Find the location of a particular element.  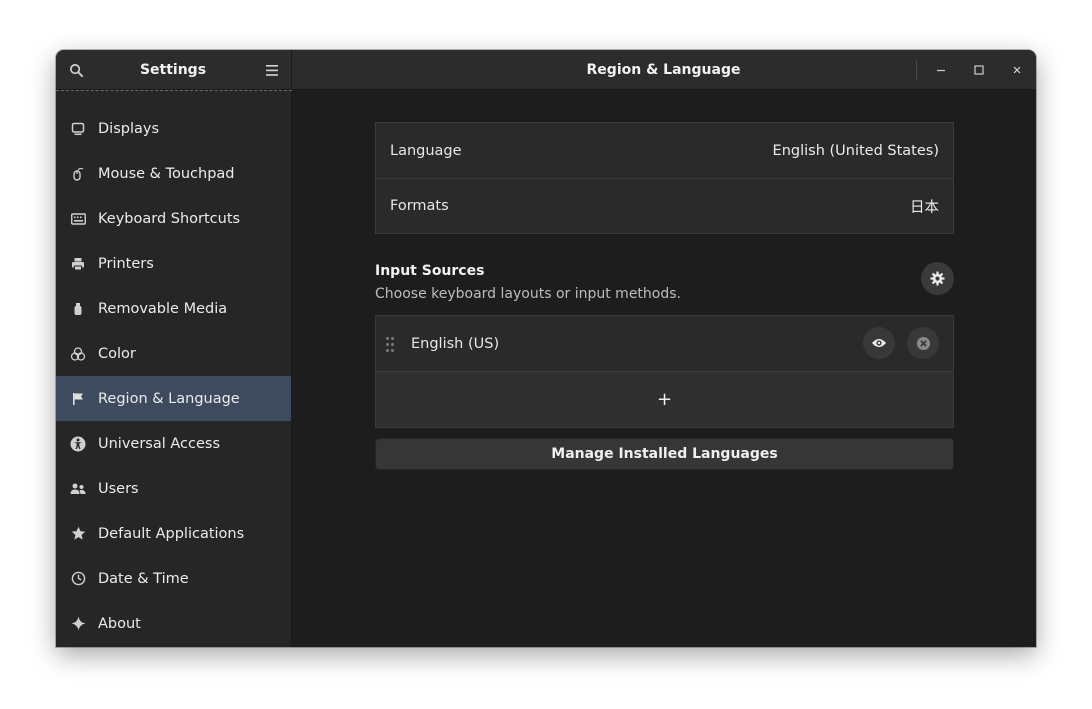

sparkle-icon is located at coordinates (78, 624).